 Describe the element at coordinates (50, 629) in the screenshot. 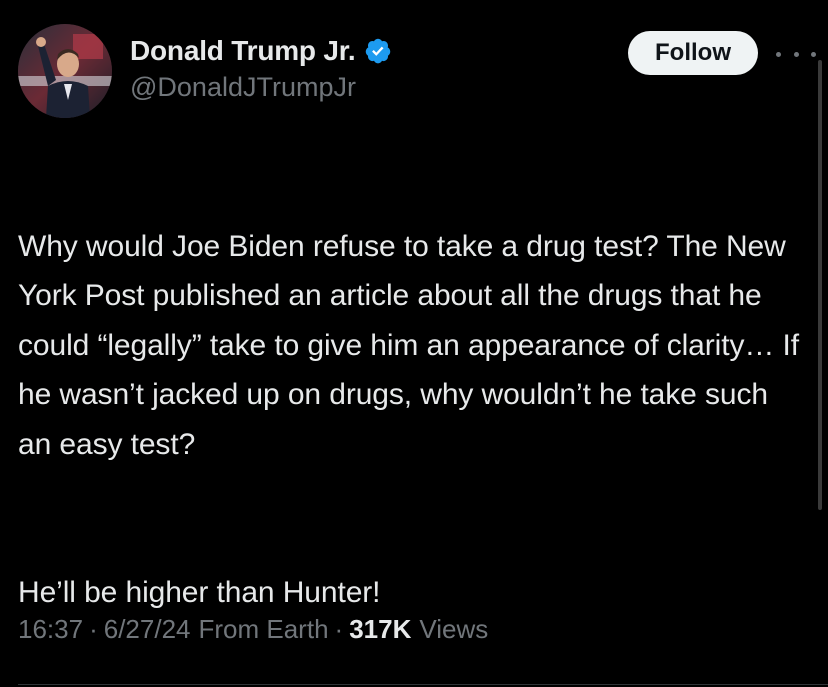

I see `tweet-time: 16:37` at that location.